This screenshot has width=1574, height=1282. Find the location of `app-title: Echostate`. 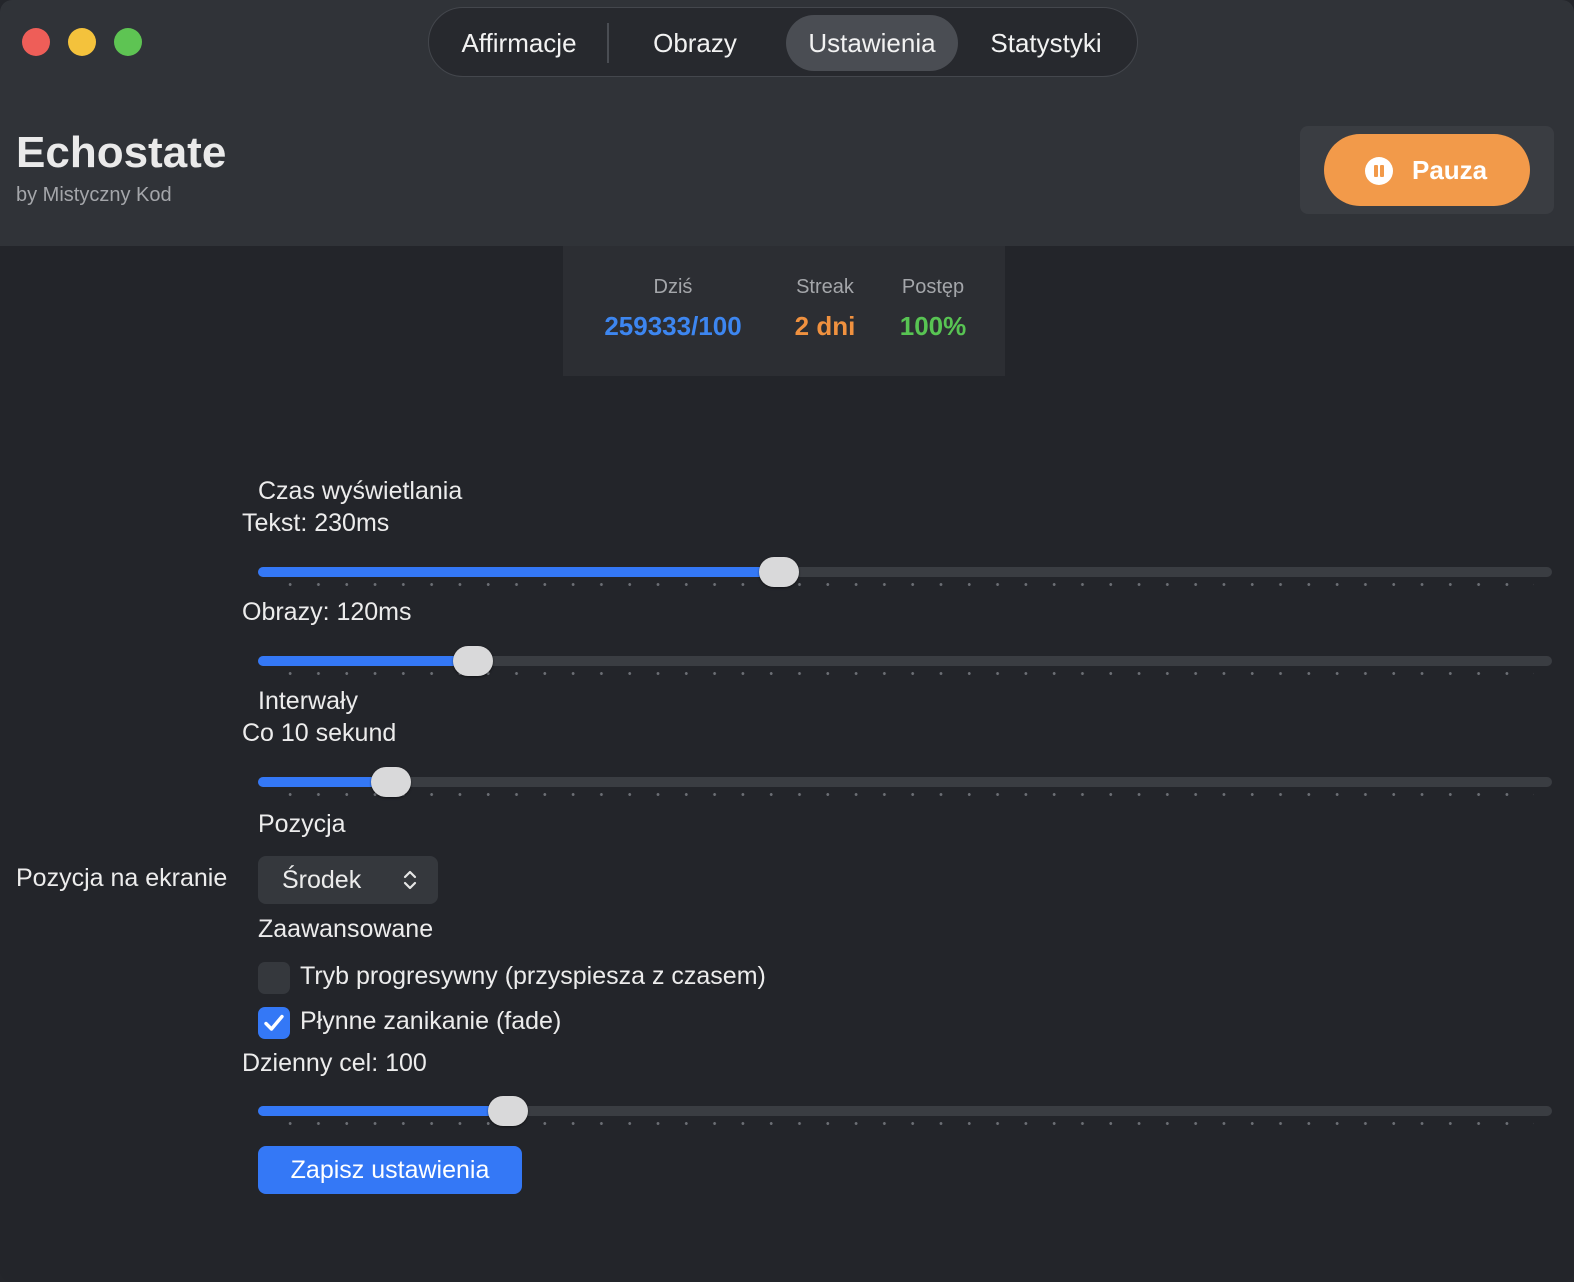

app-title: Echostate is located at coordinates (121, 152).